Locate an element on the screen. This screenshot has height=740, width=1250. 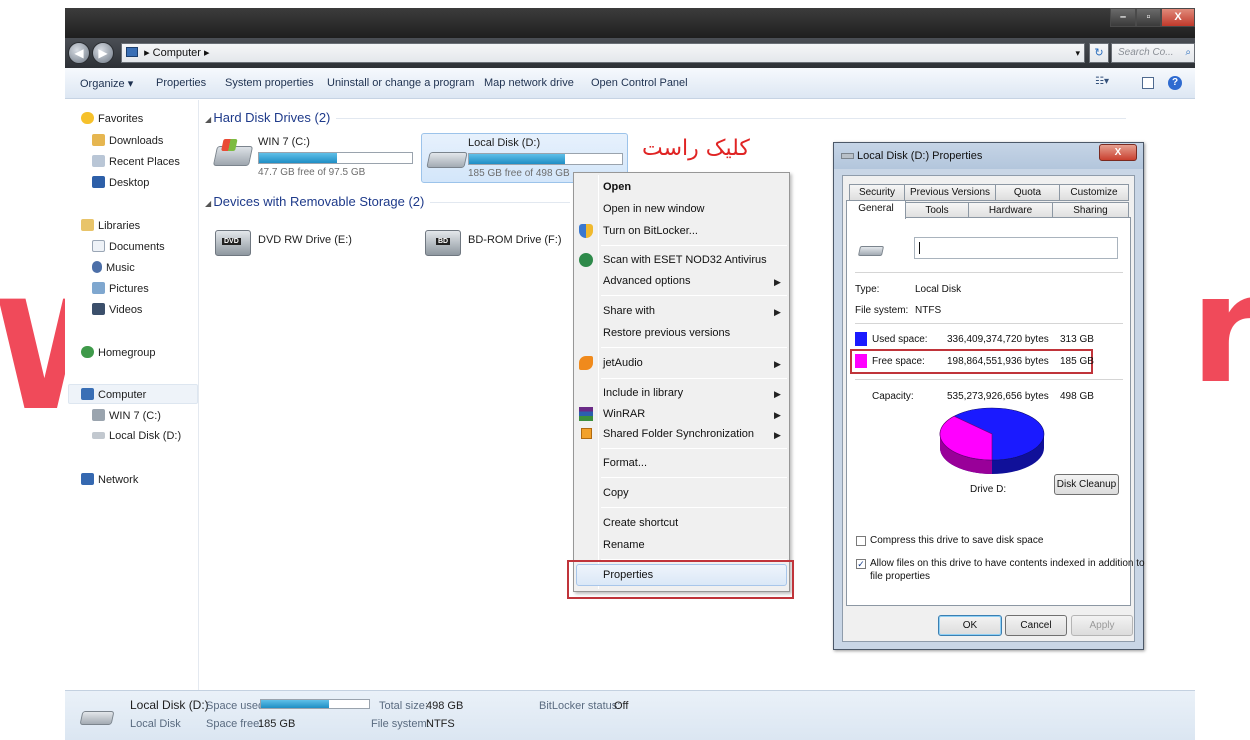
menu-winrar: WinRAR is located at coordinates (624, 414).